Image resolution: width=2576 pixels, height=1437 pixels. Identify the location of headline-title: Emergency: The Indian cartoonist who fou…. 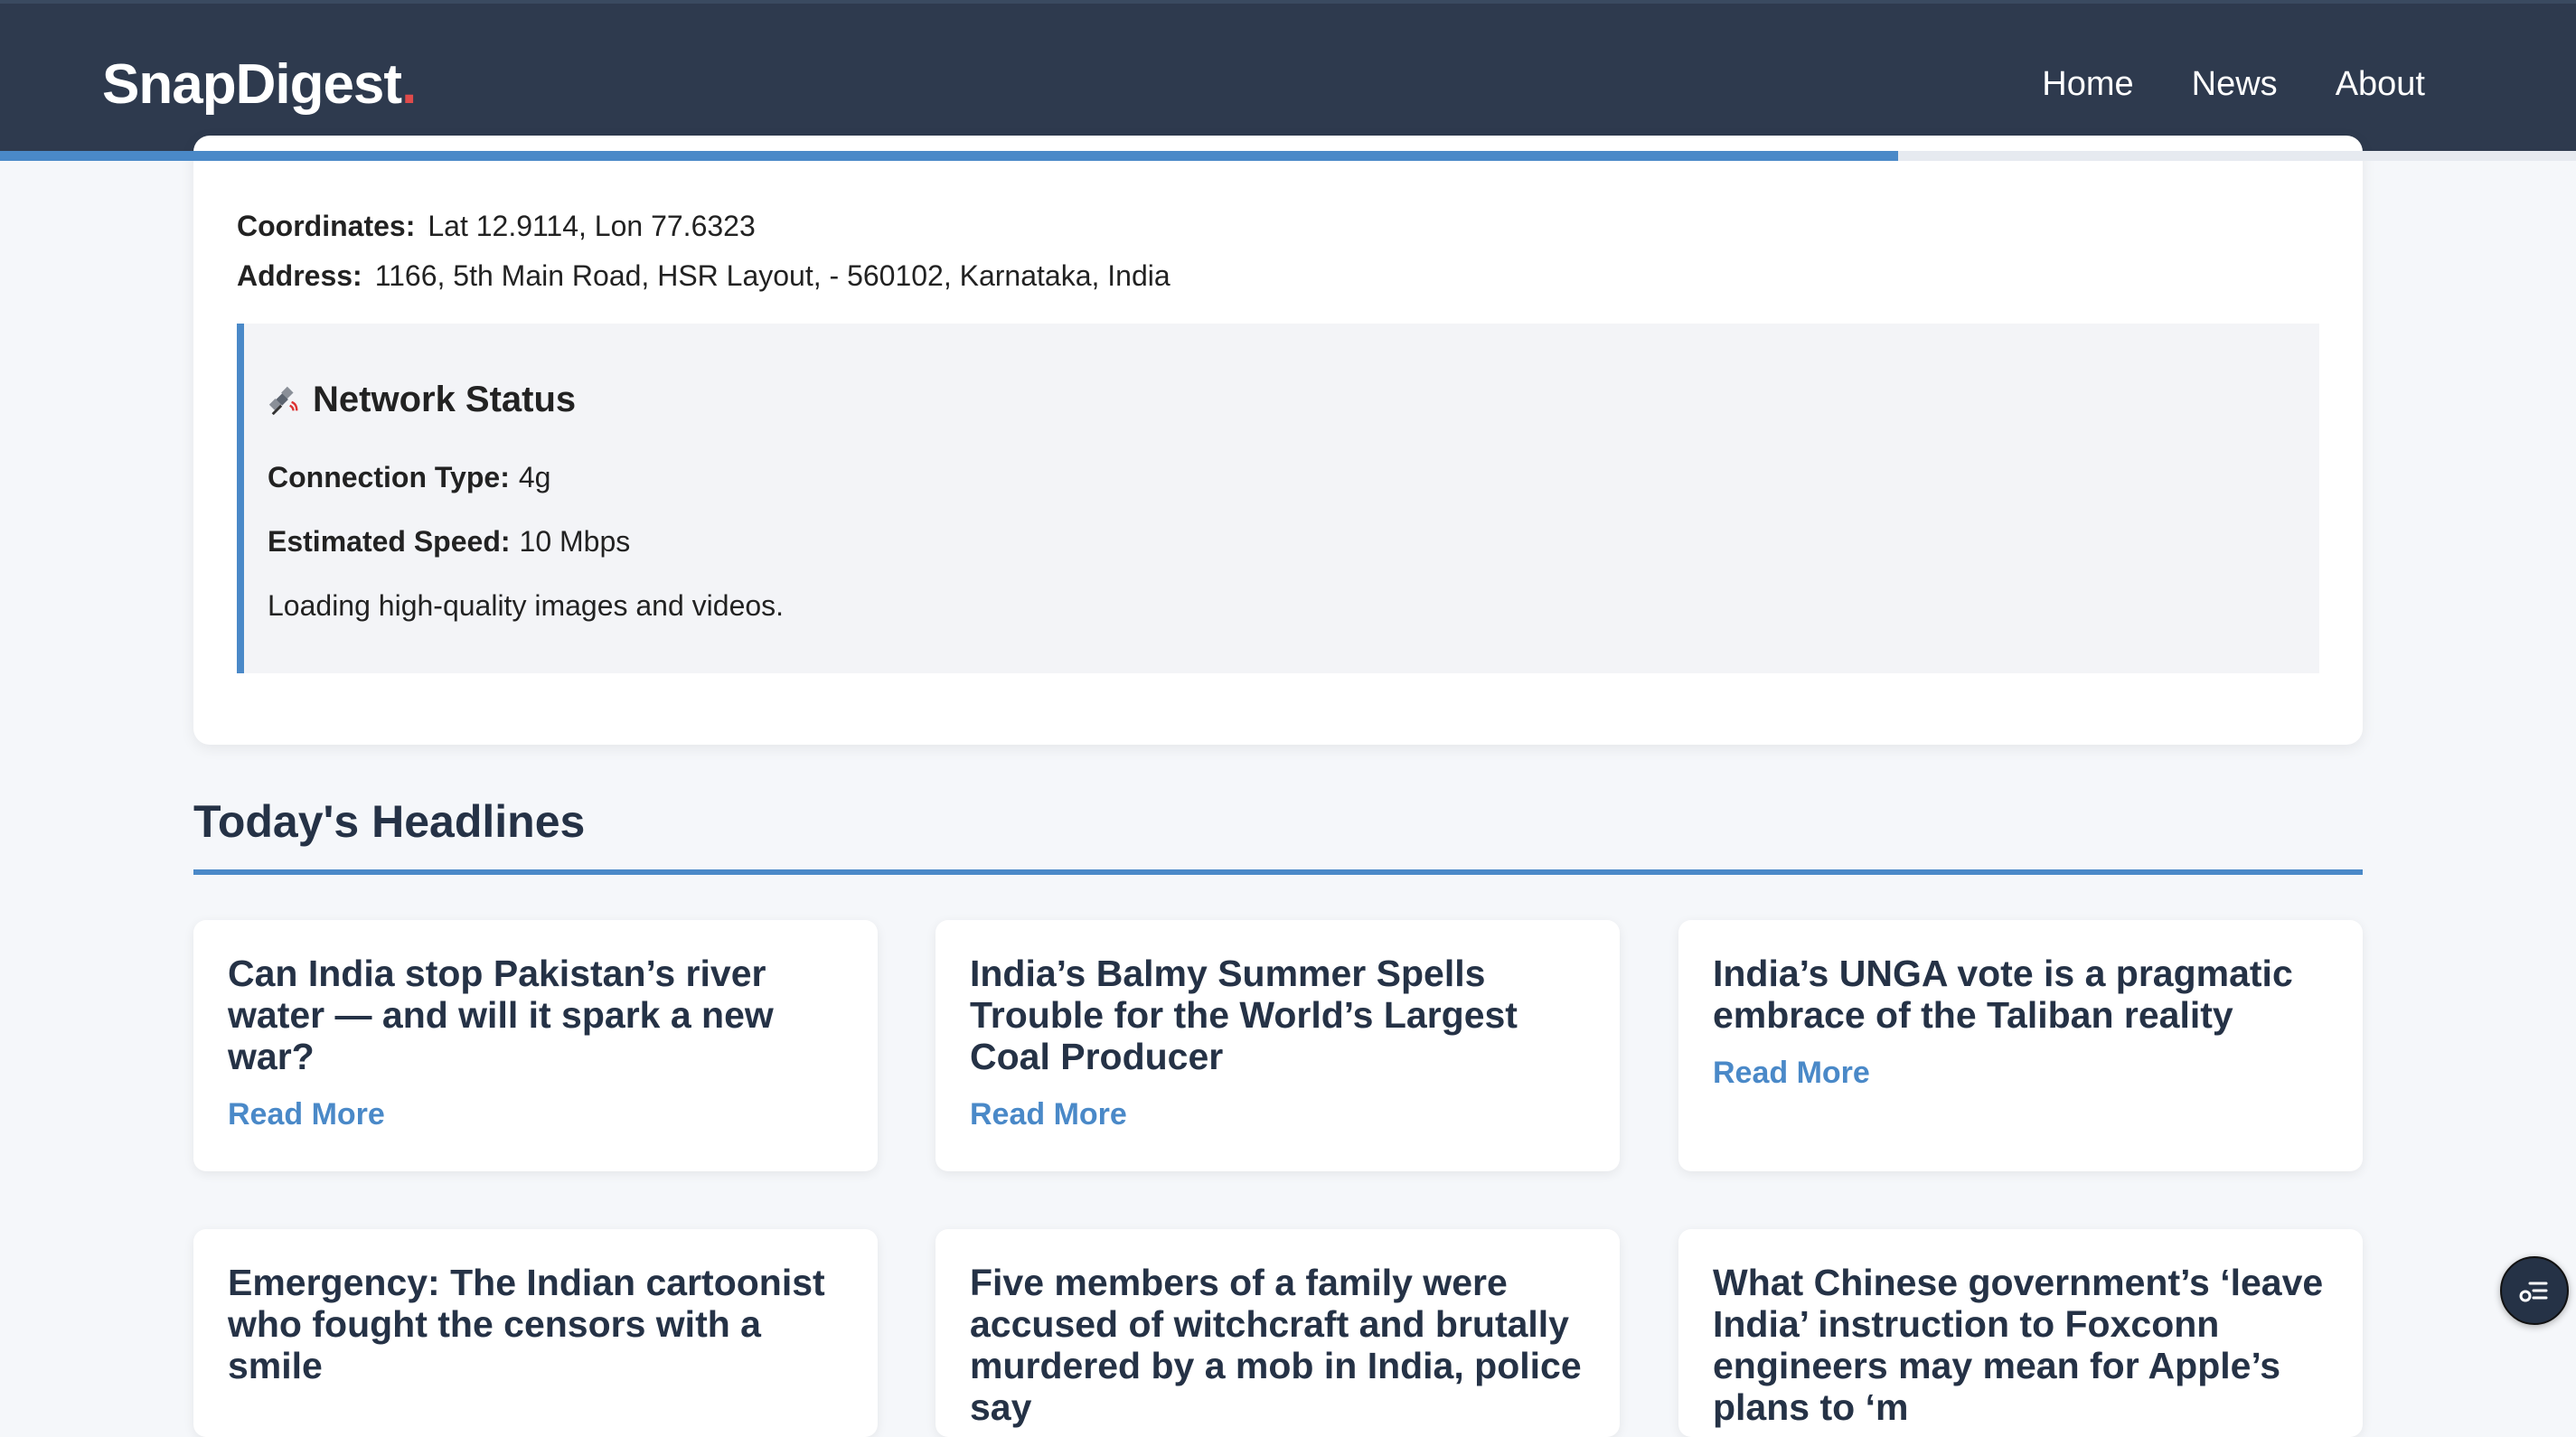
(536, 1324).